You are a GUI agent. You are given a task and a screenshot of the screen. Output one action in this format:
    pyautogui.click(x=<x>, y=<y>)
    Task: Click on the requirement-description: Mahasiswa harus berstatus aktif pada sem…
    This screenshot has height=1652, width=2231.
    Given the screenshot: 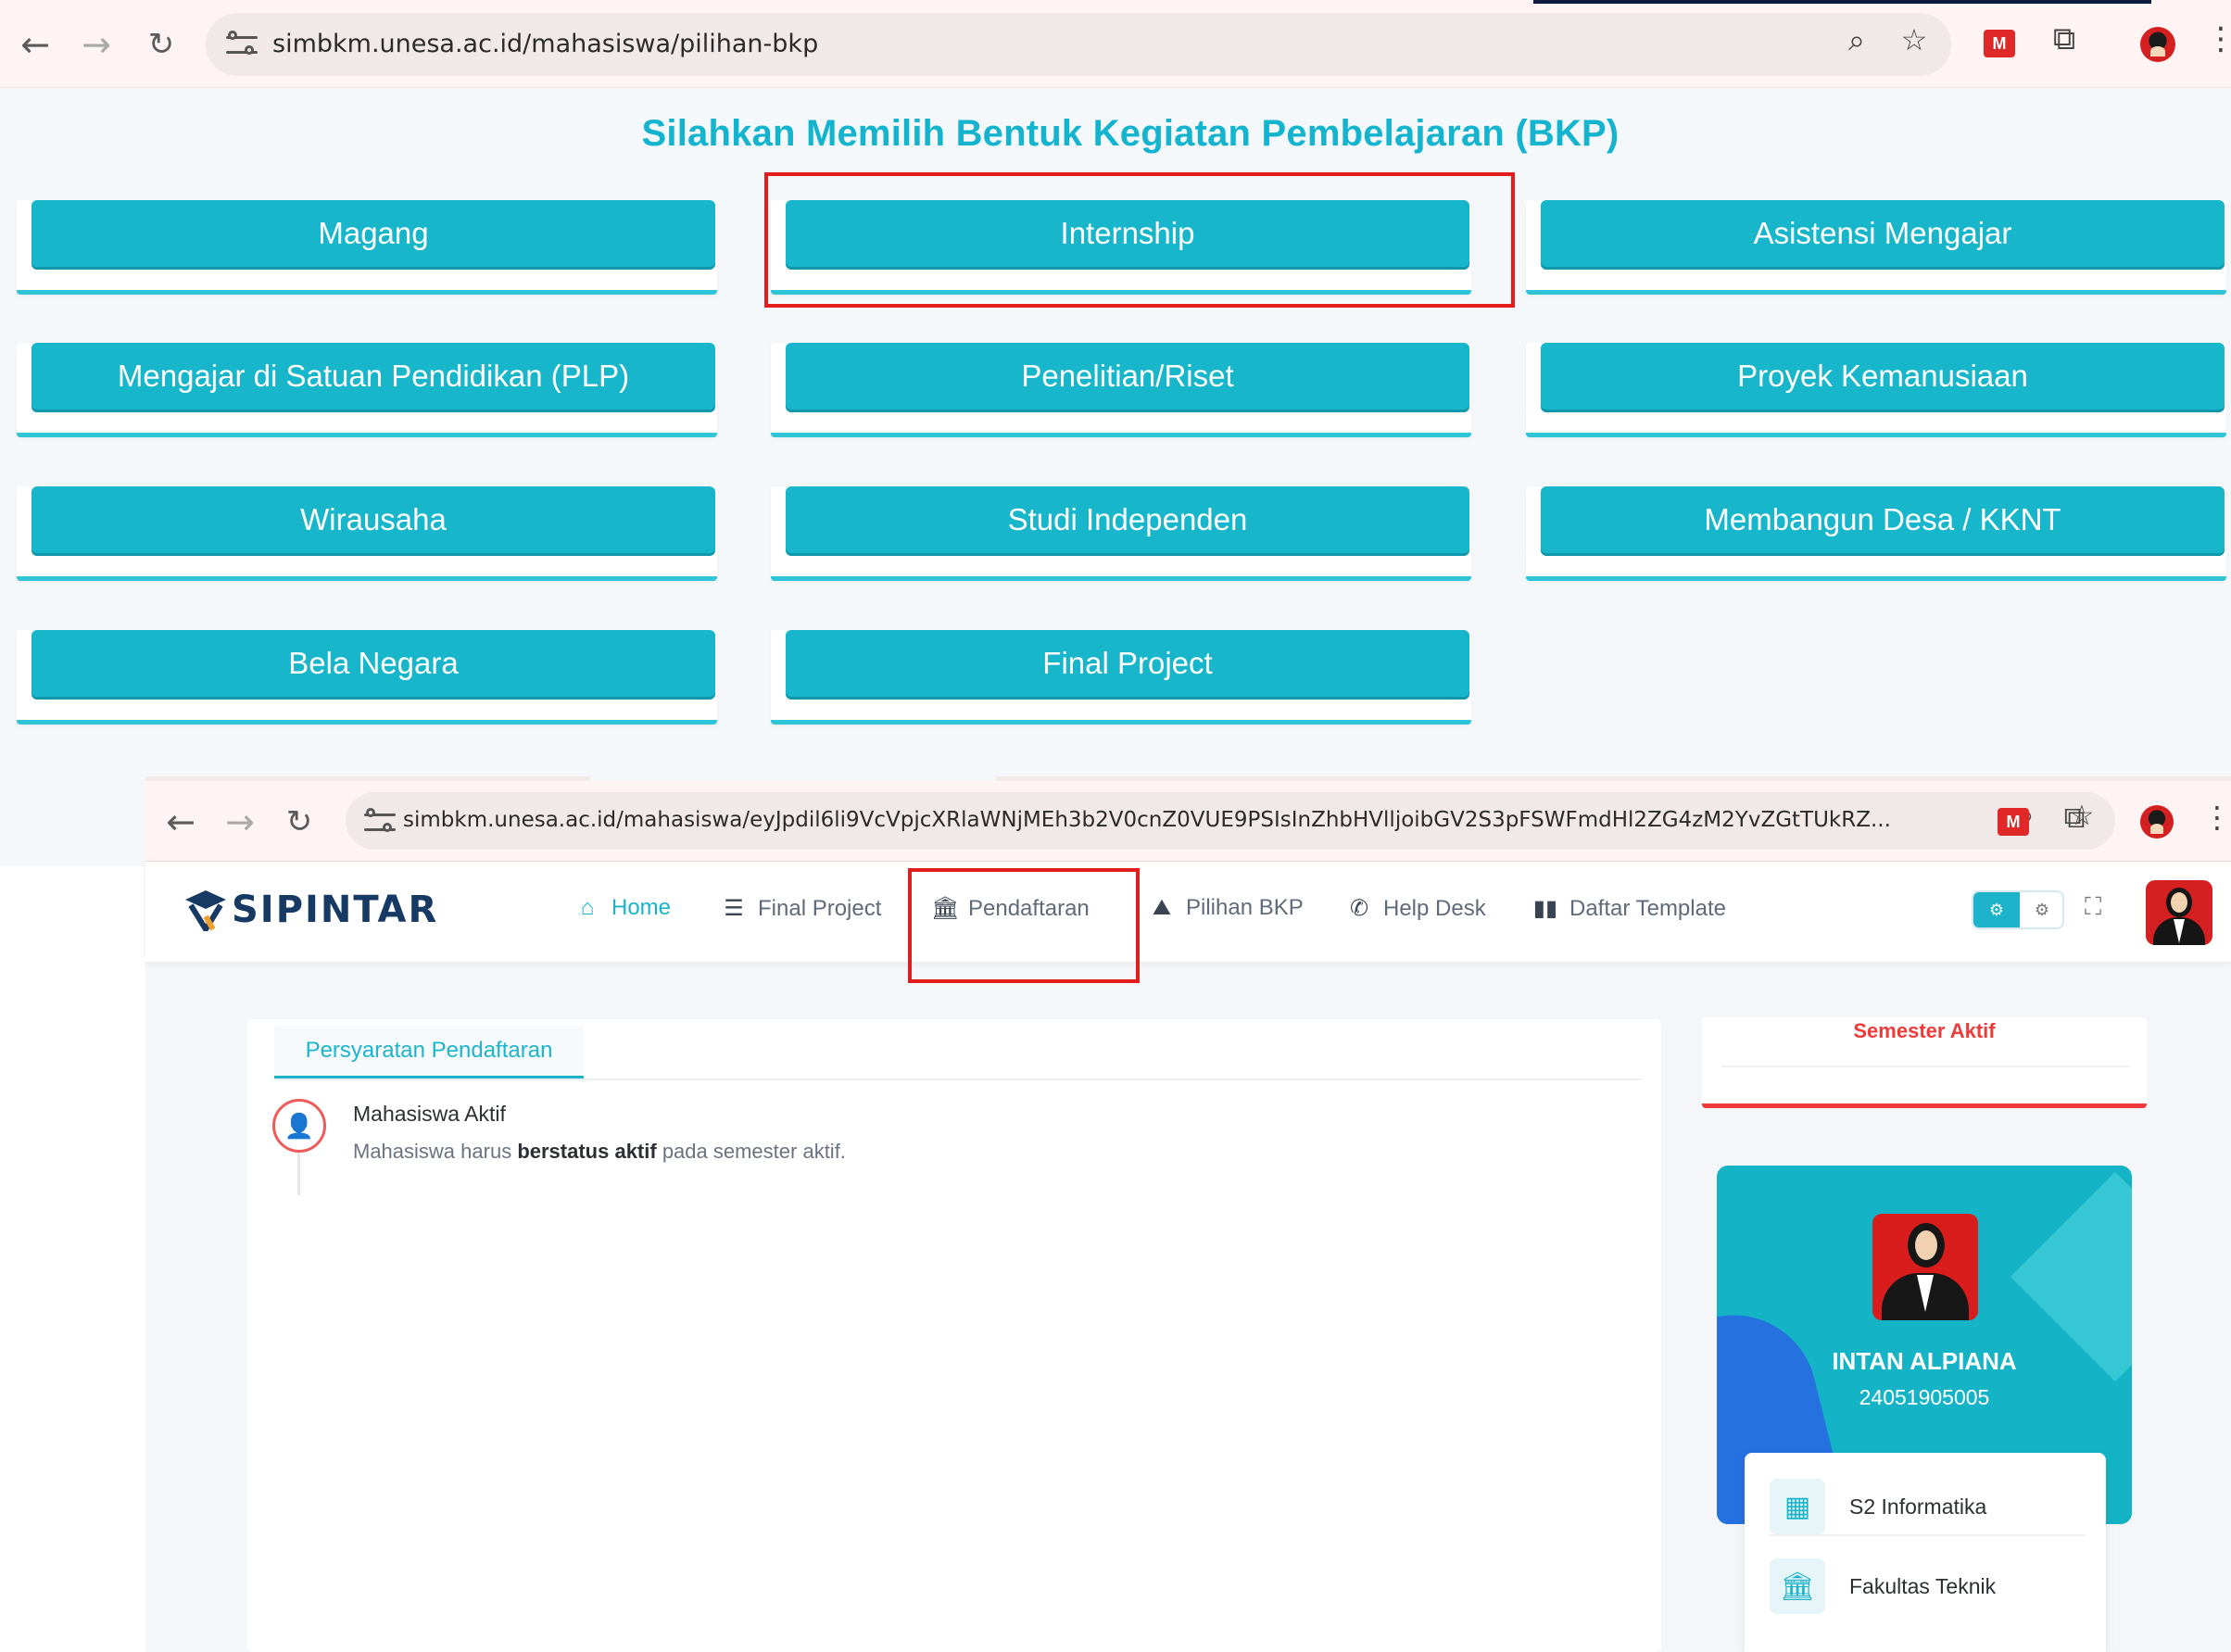 What is the action you would take?
    pyautogui.click(x=599, y=1151)
    